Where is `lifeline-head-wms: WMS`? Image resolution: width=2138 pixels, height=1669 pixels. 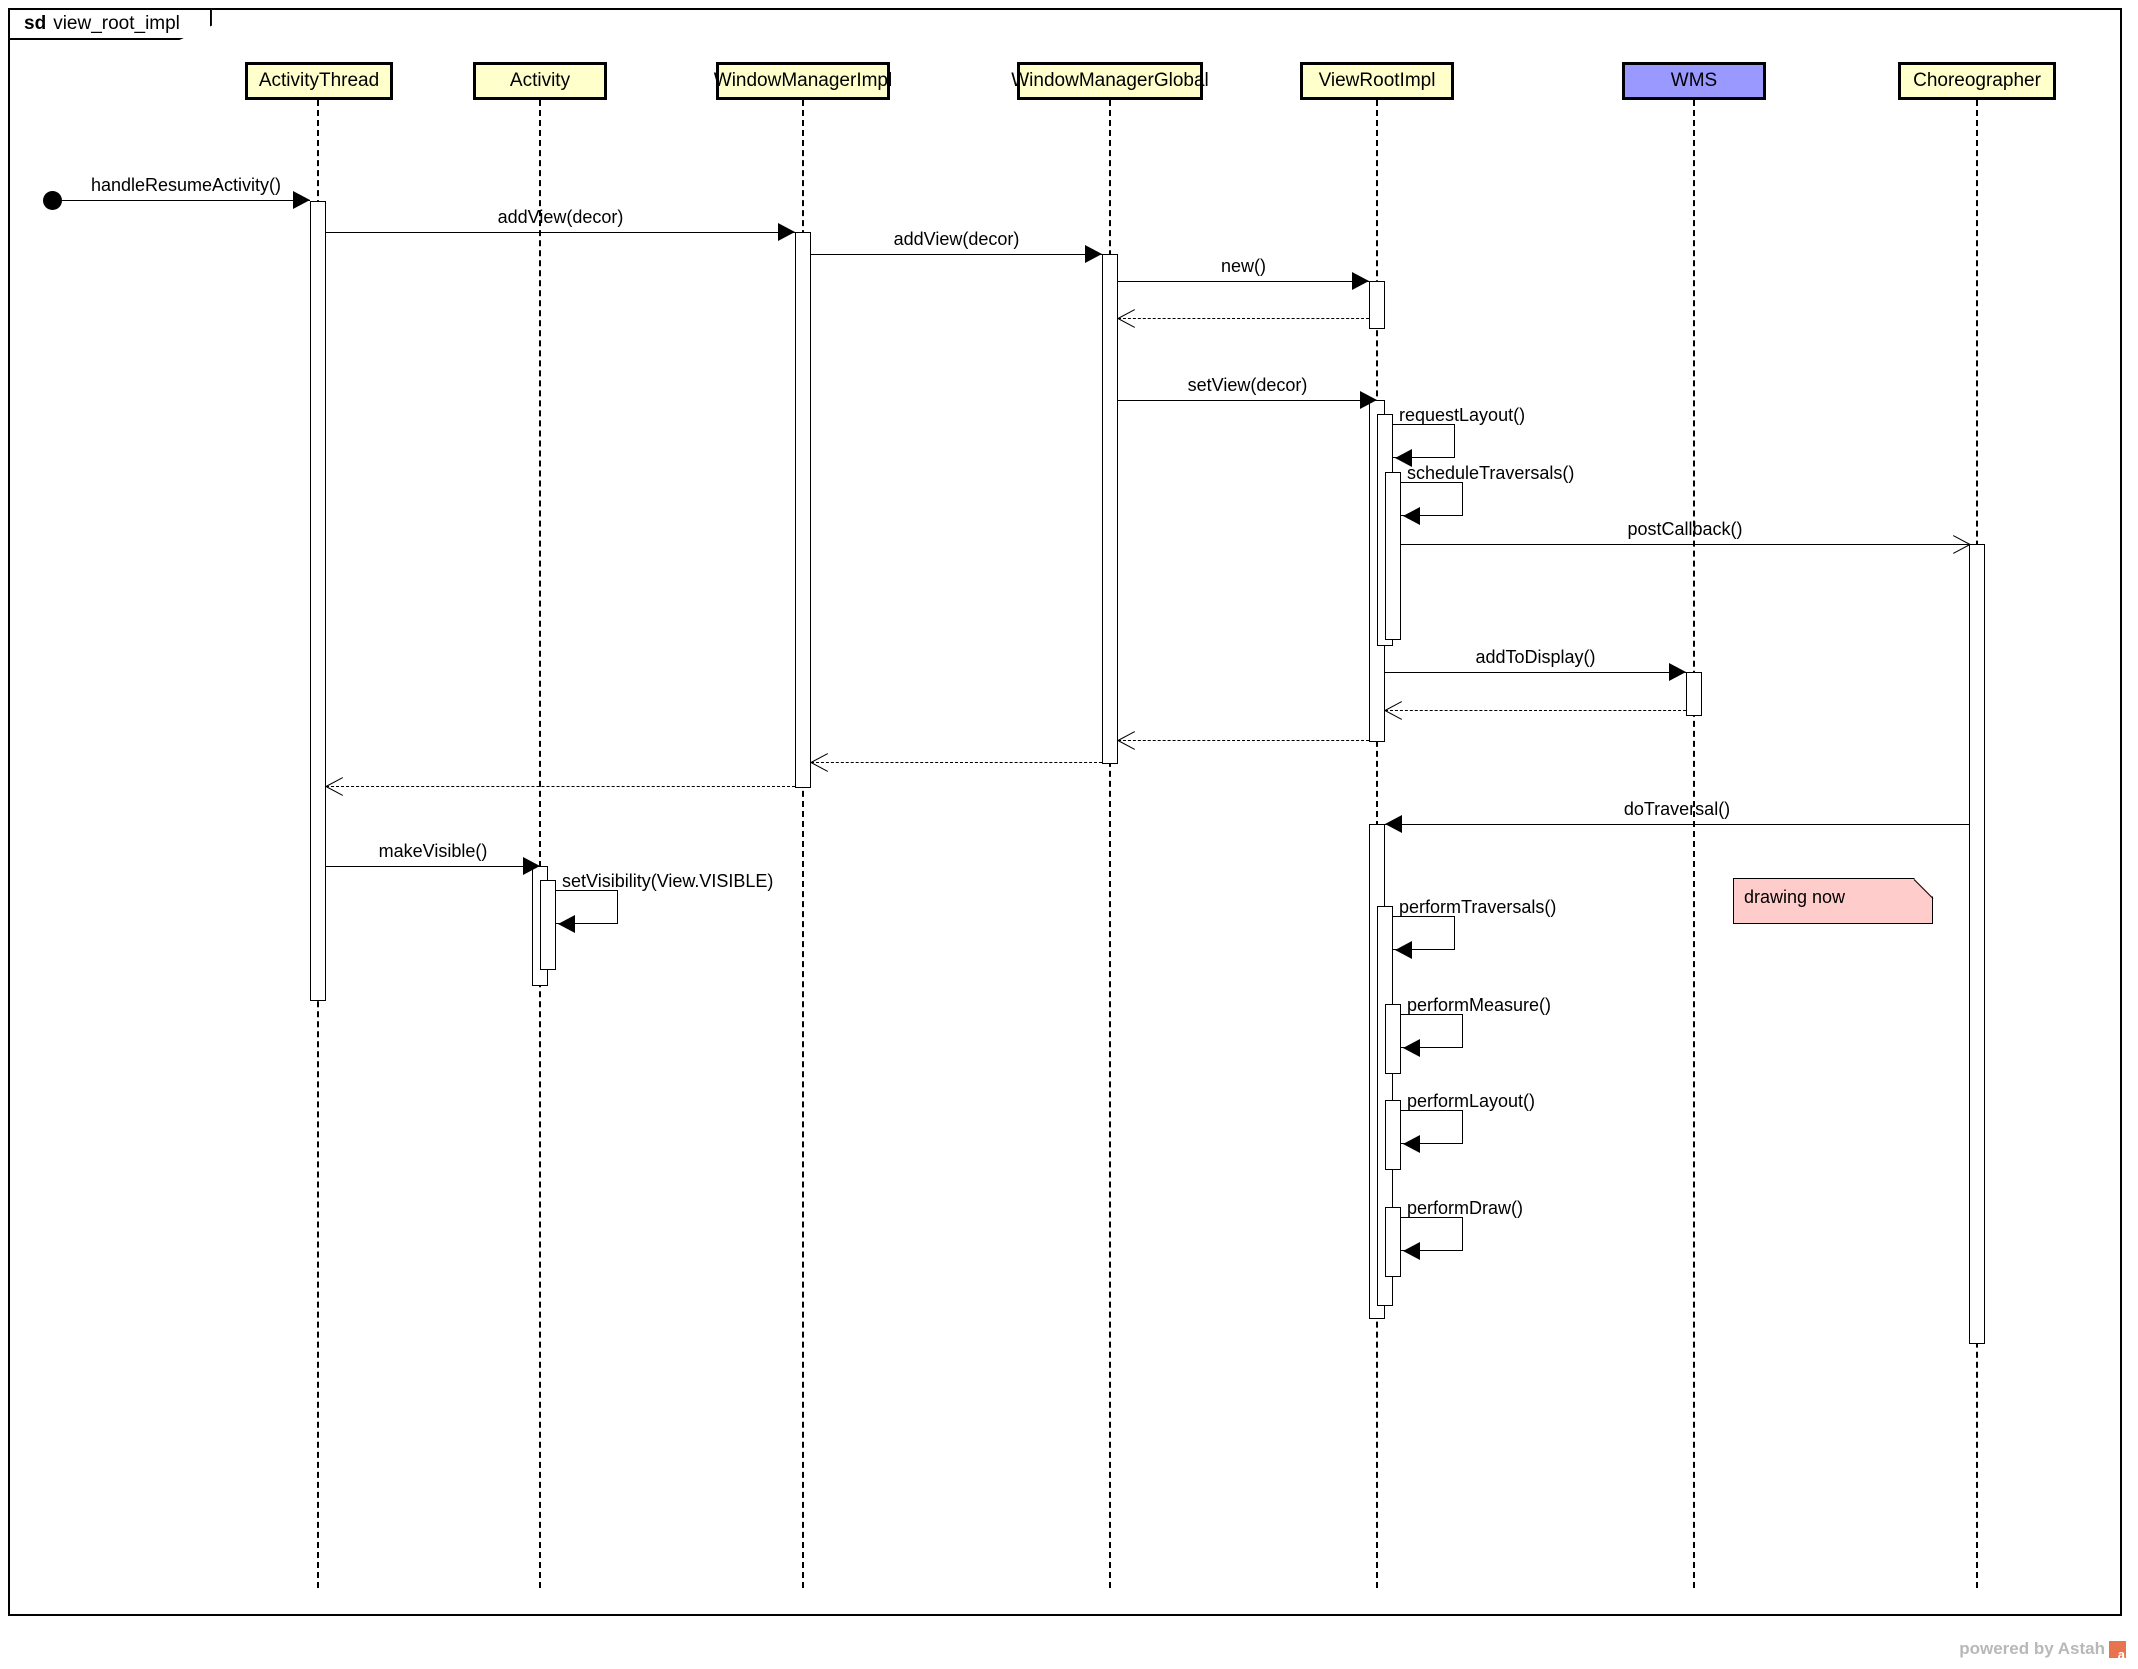 lifeline-head-wms: WMS is located at coordinates (1694, 81).